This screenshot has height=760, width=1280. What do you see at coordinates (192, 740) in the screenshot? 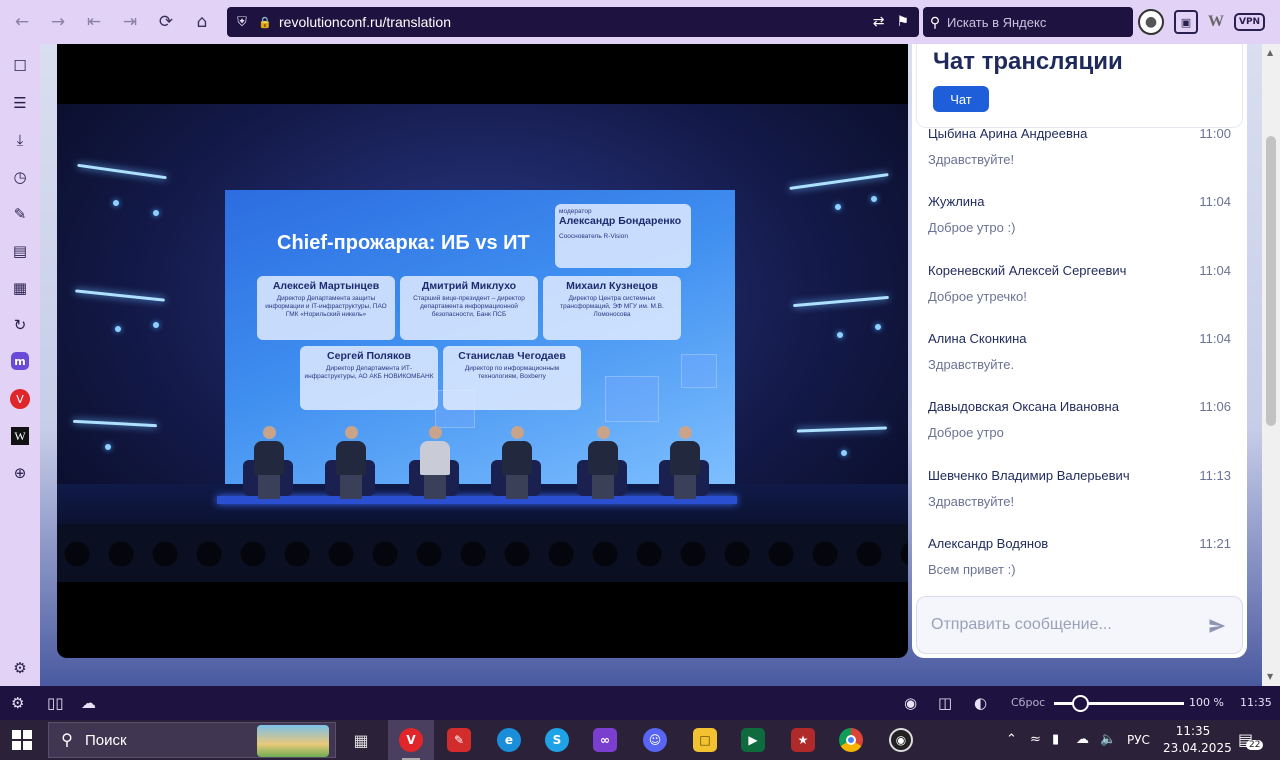
I see `taskbar-search: ⚲ Поиск` at bounding box center [192, 740].